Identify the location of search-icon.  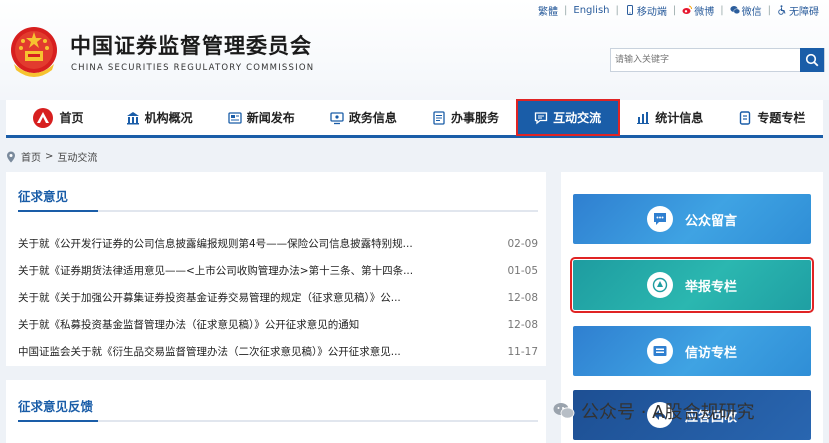
(812, 60).